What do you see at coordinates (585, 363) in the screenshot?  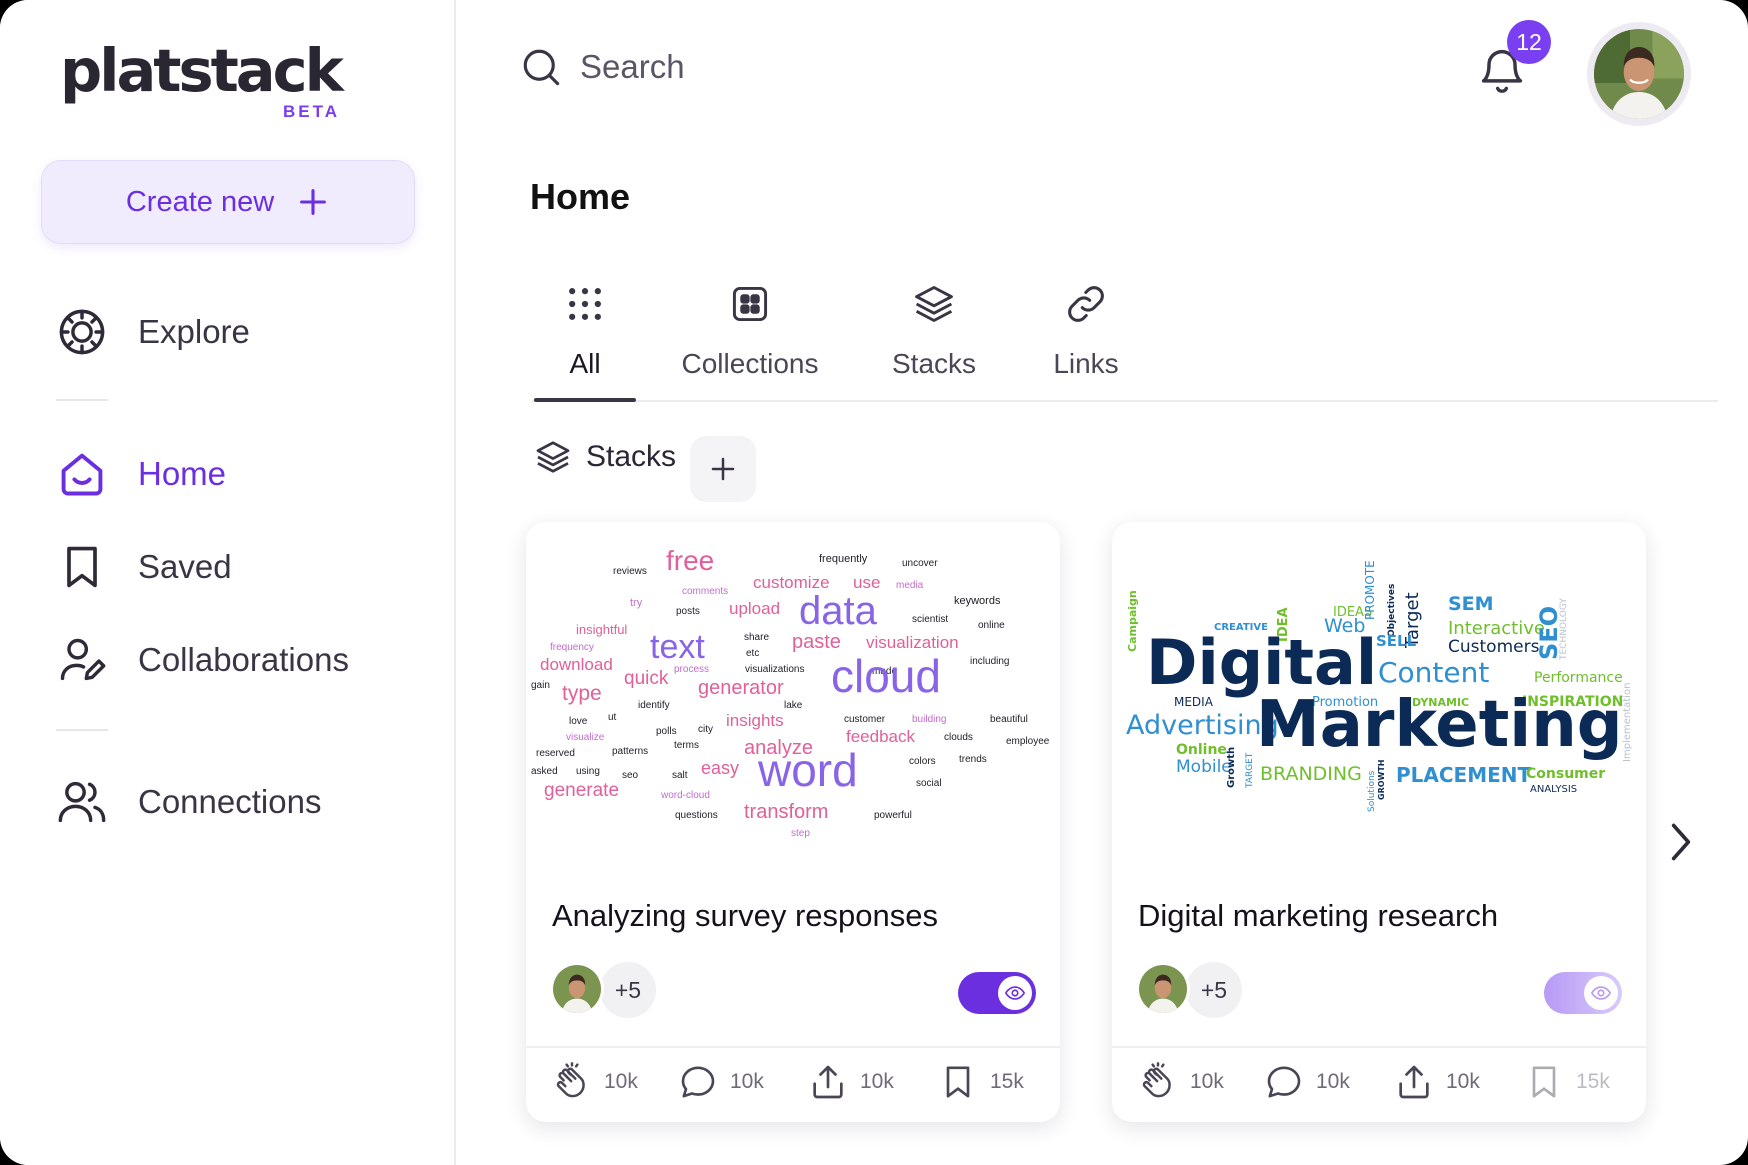 I see `tab-label: All` at bounding box center [585, 363].